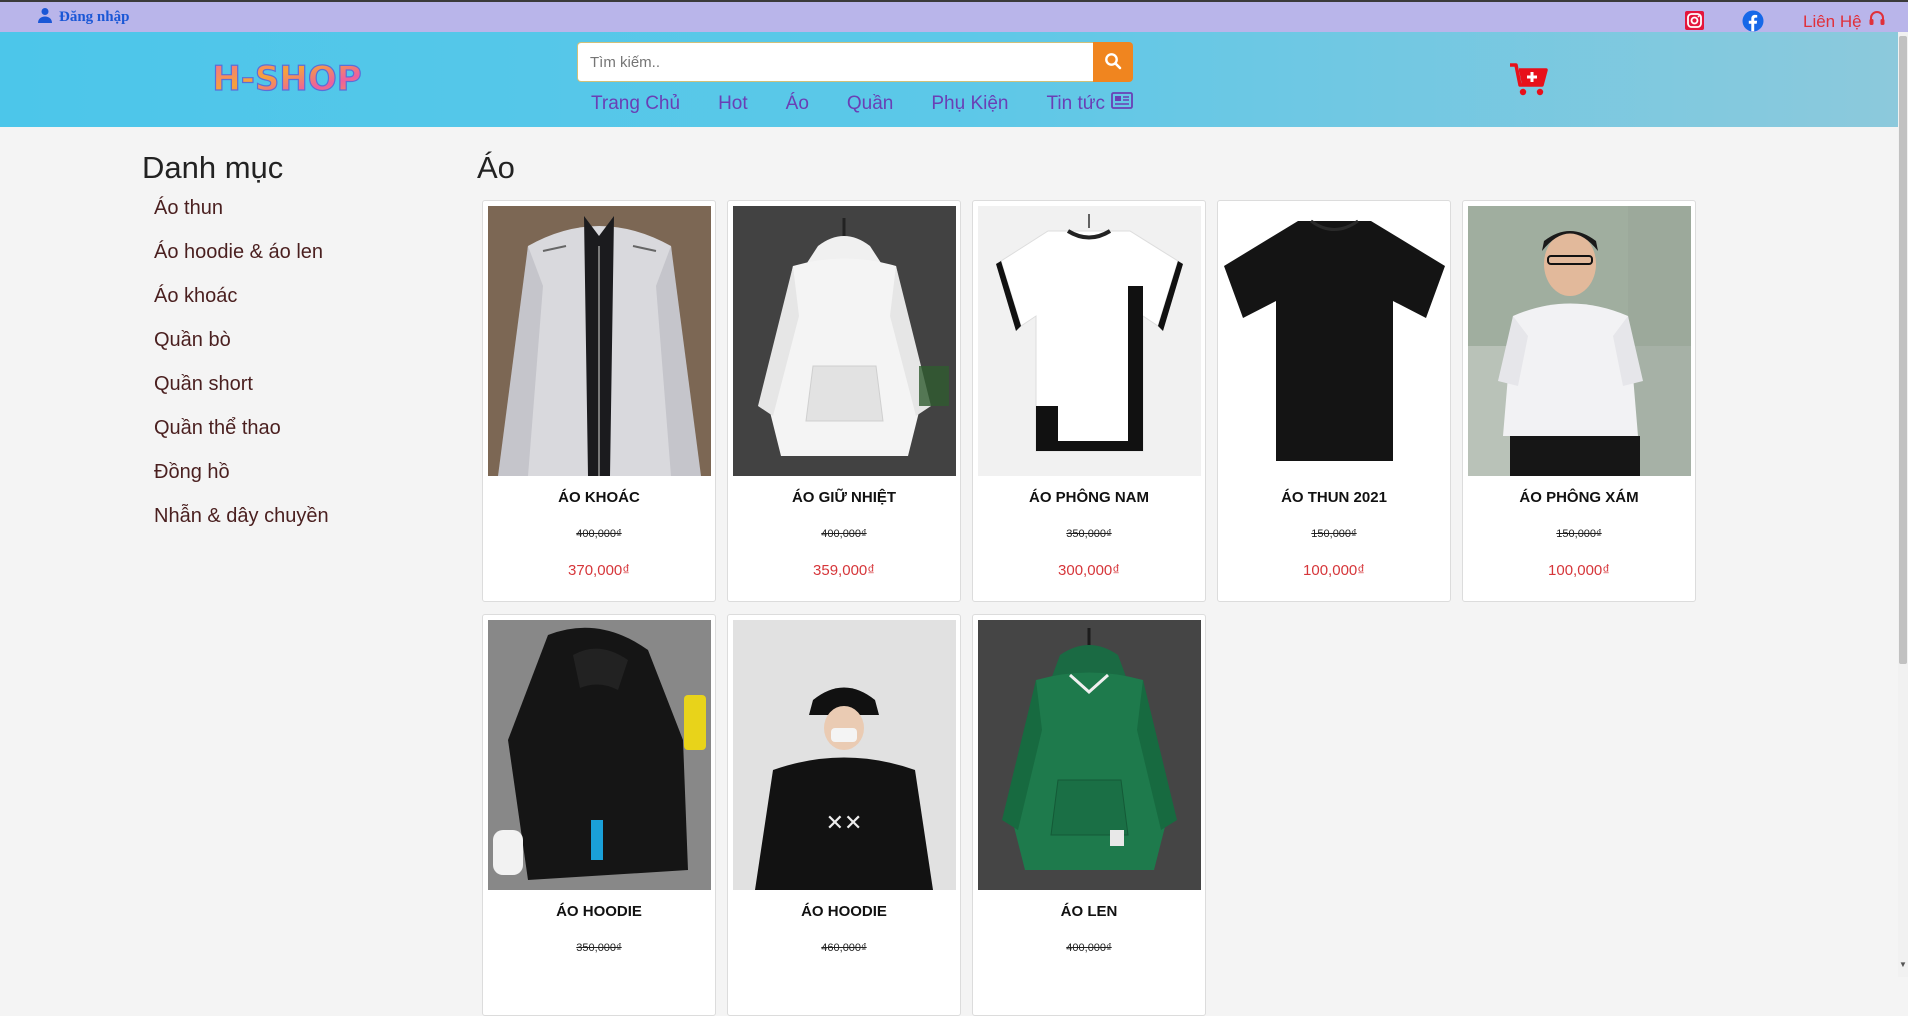 The image size is (1908, 1016). I want to click on login-link: Đăng nhập, so click(83, 17).